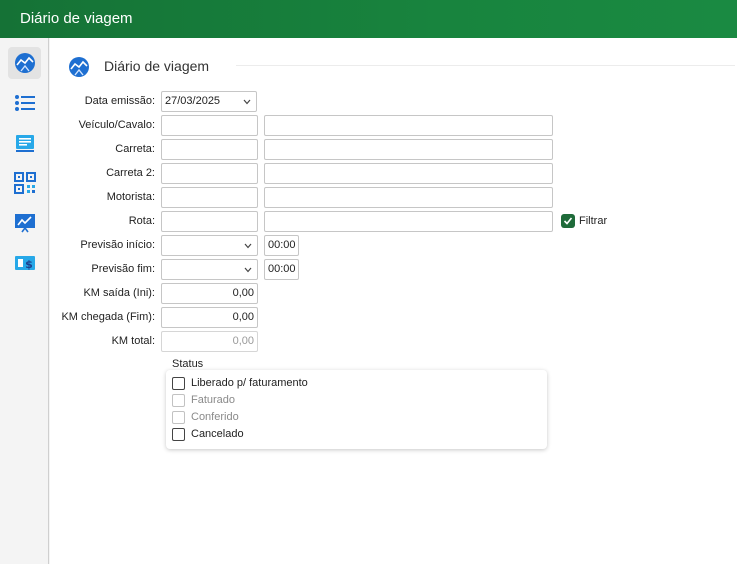 Image resolution: width=737 pixels, height=564 pixels. I want to click on carreta2-code-input, so click(209, 173).